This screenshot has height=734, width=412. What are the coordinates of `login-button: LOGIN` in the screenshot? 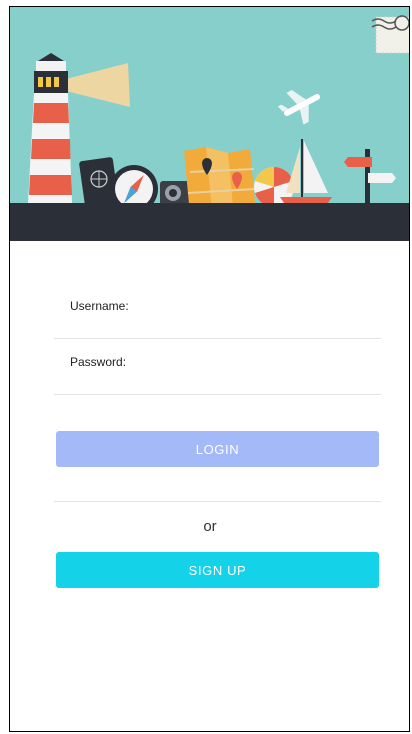 It's located at (217, 449).